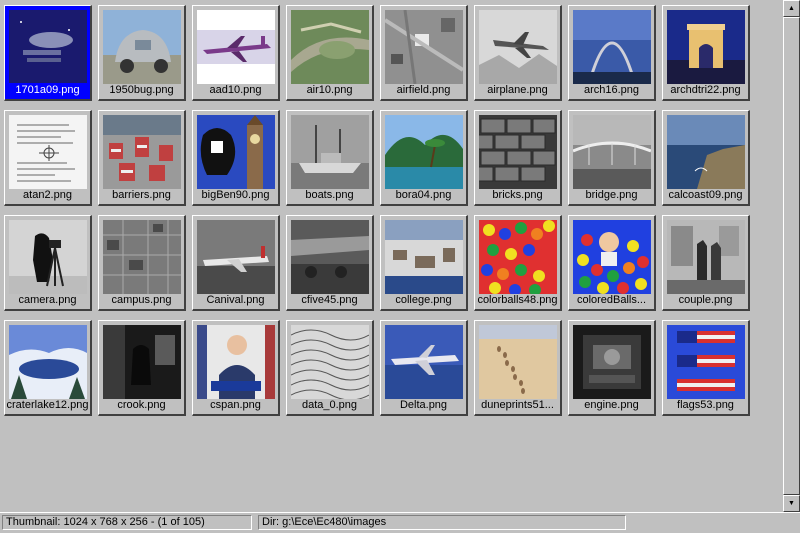 This screenshot has height=533, width=800. What do you see at coordinates (127, 522) in the screenshot?
I see `status-thumbnail-info: Thumbnail: 1024 x 768 x 256 - (1 of 105)` at bounding box center [127, 522].